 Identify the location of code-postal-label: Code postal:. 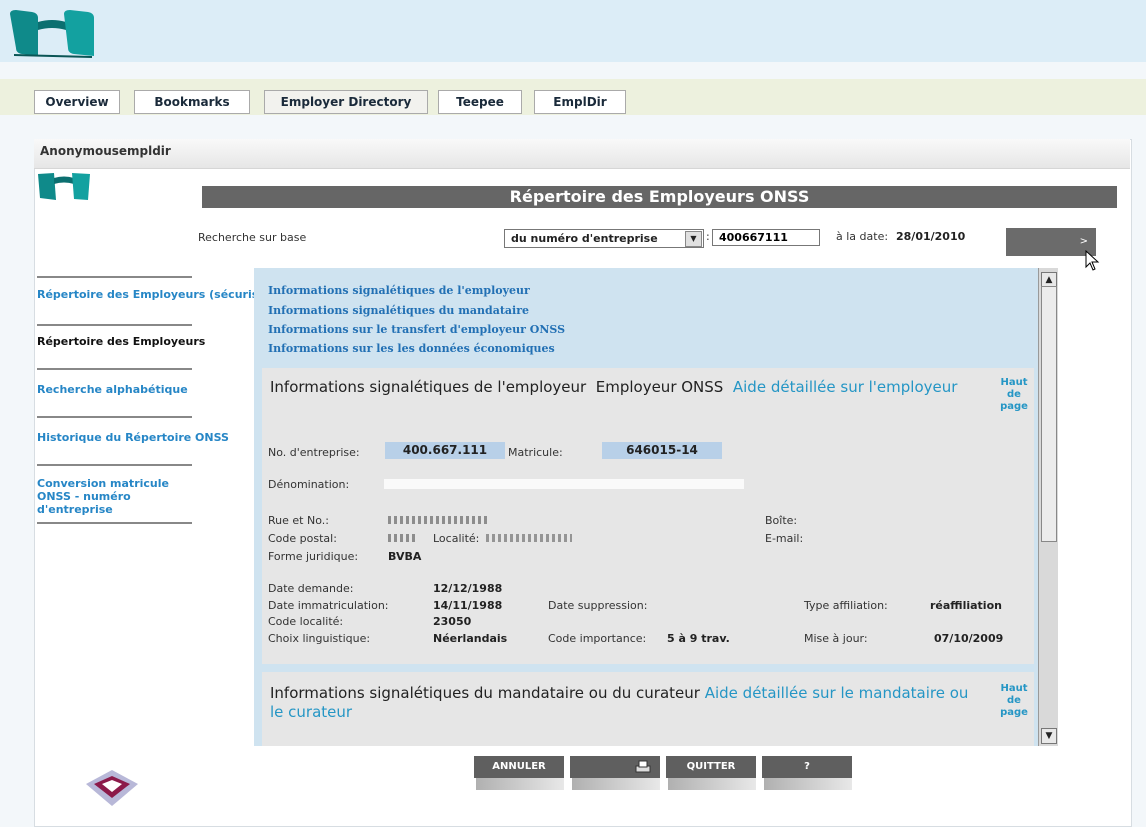
(302, 538).